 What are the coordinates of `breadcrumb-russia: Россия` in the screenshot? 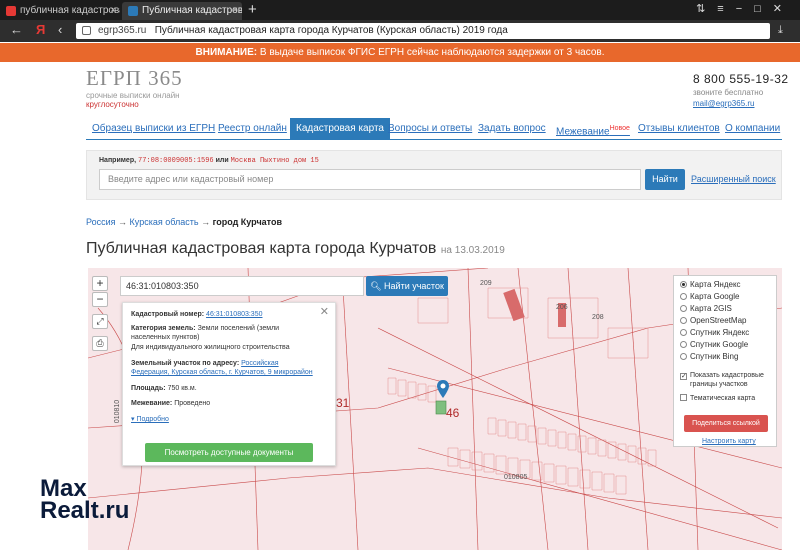 It's located at (101, 222).